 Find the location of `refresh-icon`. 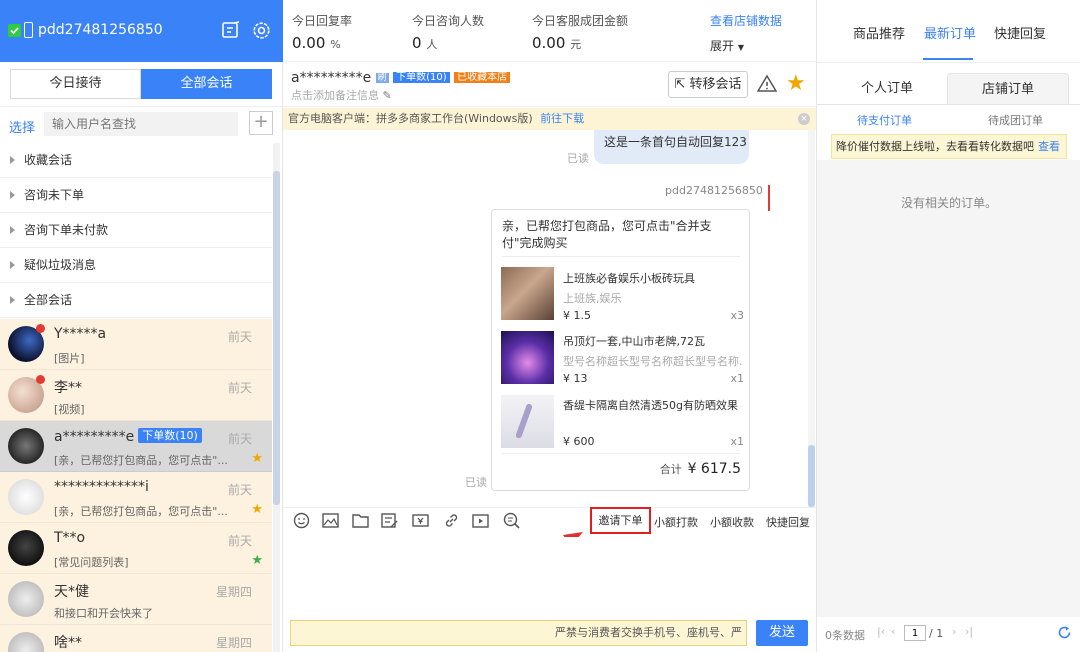

refresh-icon is located at coordinates (1064, 632).